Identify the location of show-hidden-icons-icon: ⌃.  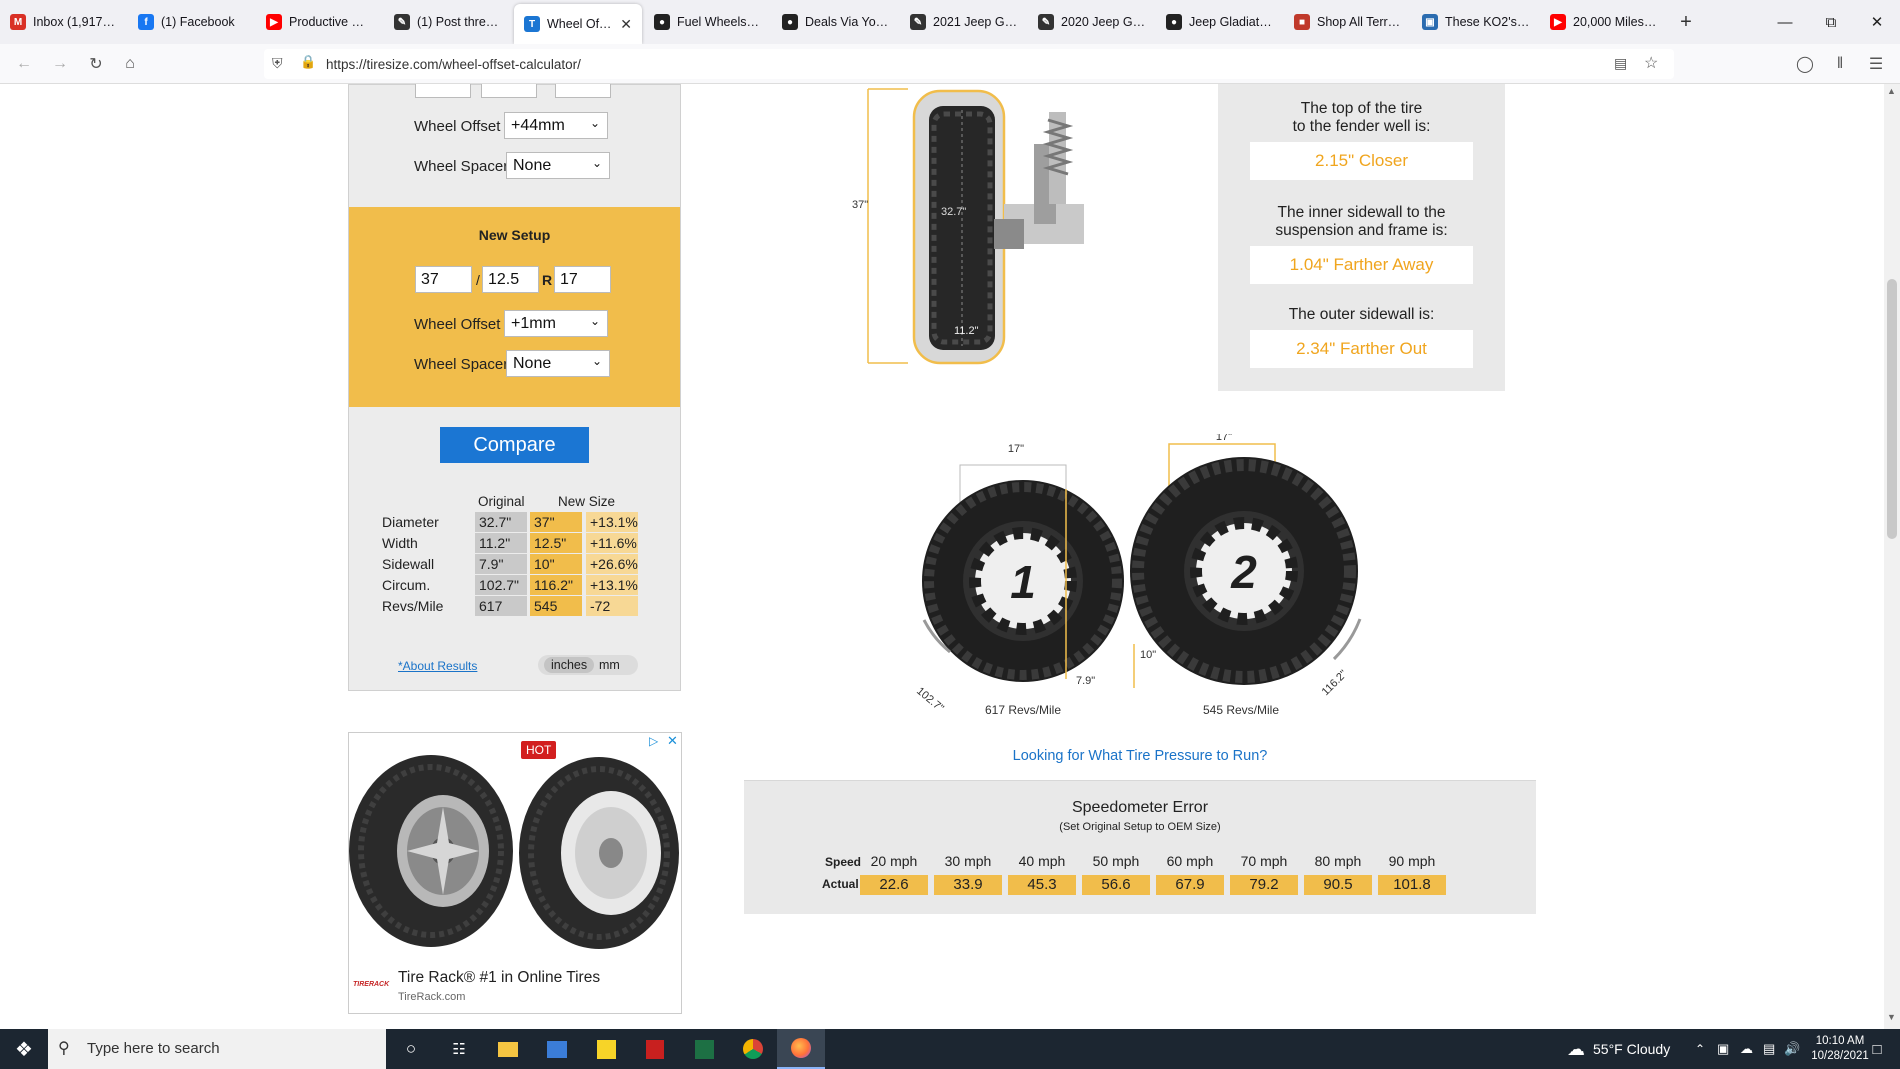
(1700, 1049).